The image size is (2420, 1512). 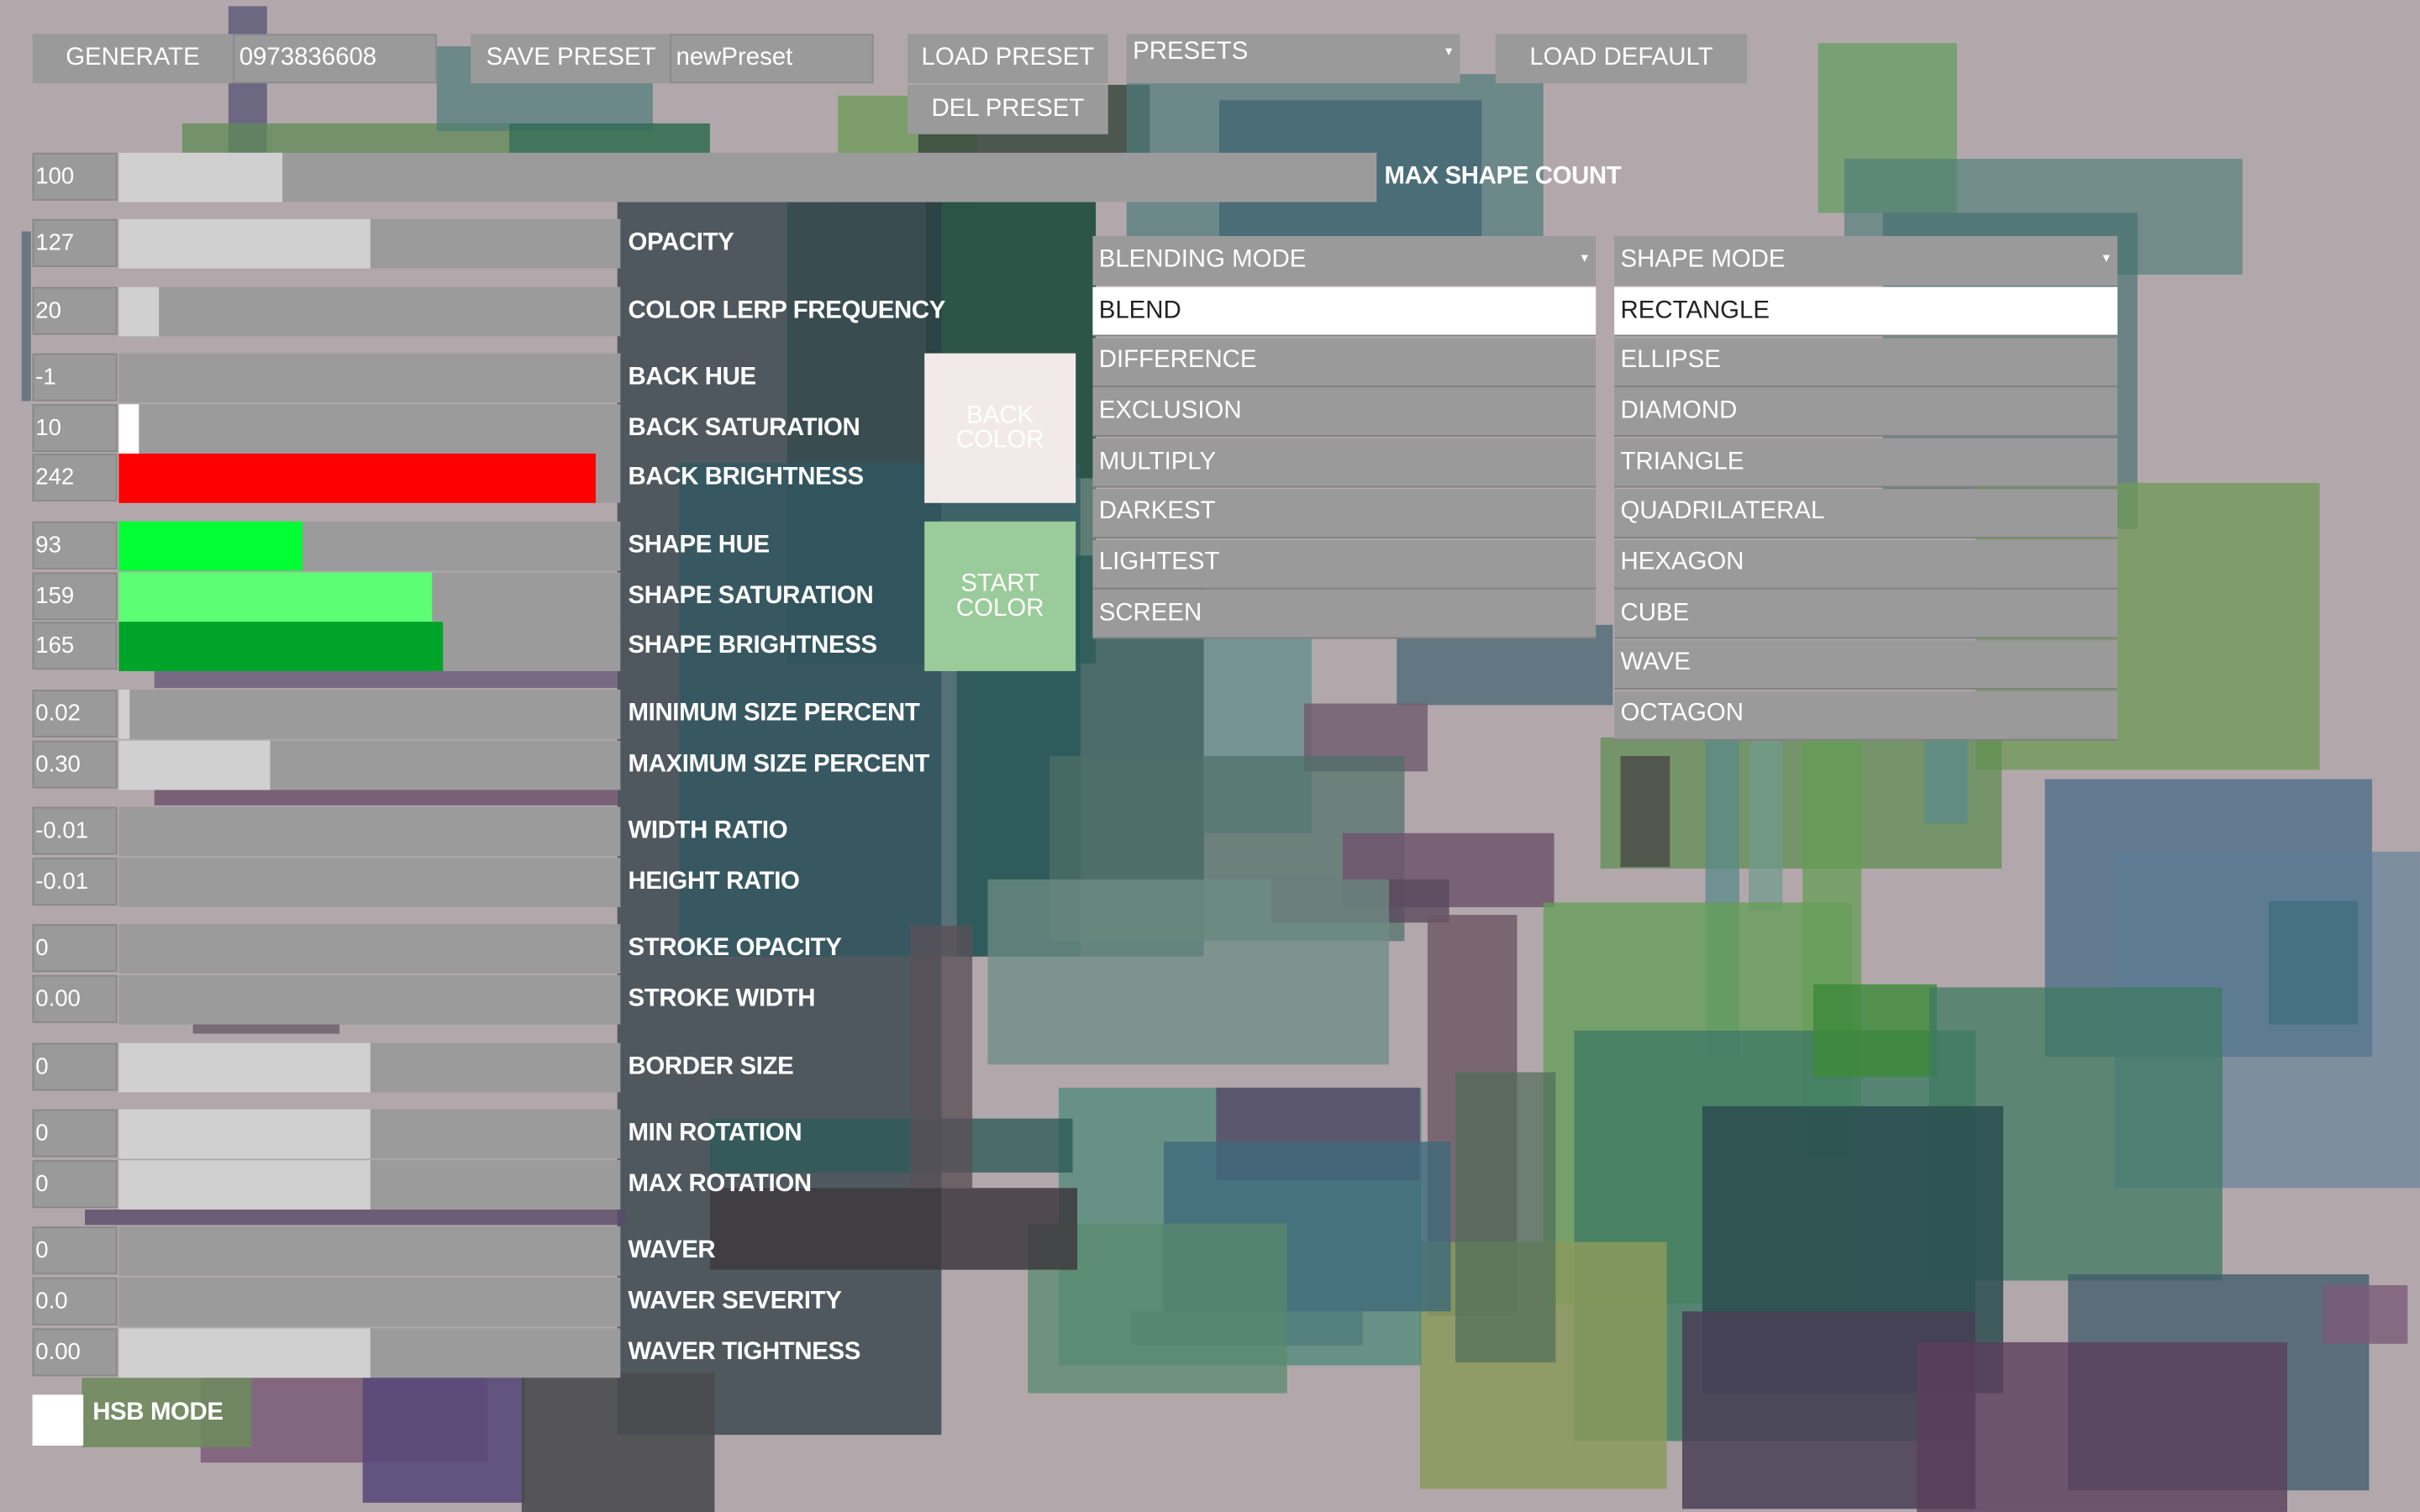 I want to click on back-hue-label: BACK HUE, so click(x=692, y=377).